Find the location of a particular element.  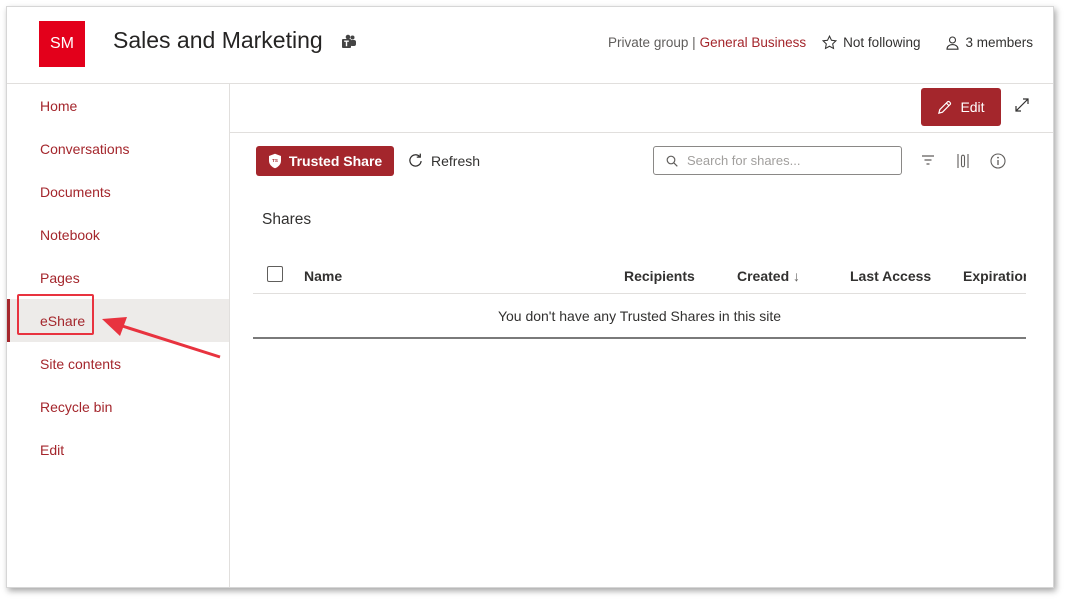

edit-page-button: Edit is located at coordinates (961, 107).